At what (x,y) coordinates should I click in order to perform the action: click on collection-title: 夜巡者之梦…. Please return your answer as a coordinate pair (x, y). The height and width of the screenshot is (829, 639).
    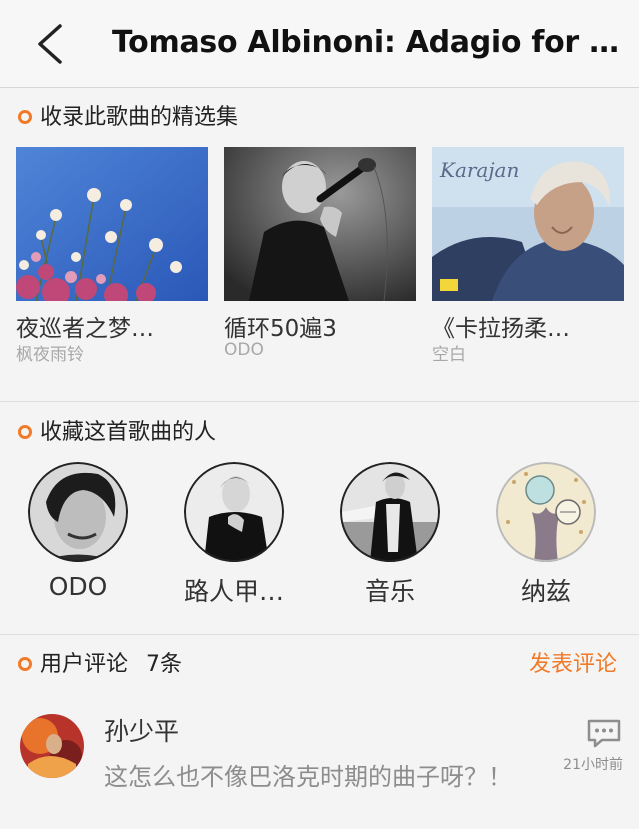
    Looking at the image, I should click on (85, 329).